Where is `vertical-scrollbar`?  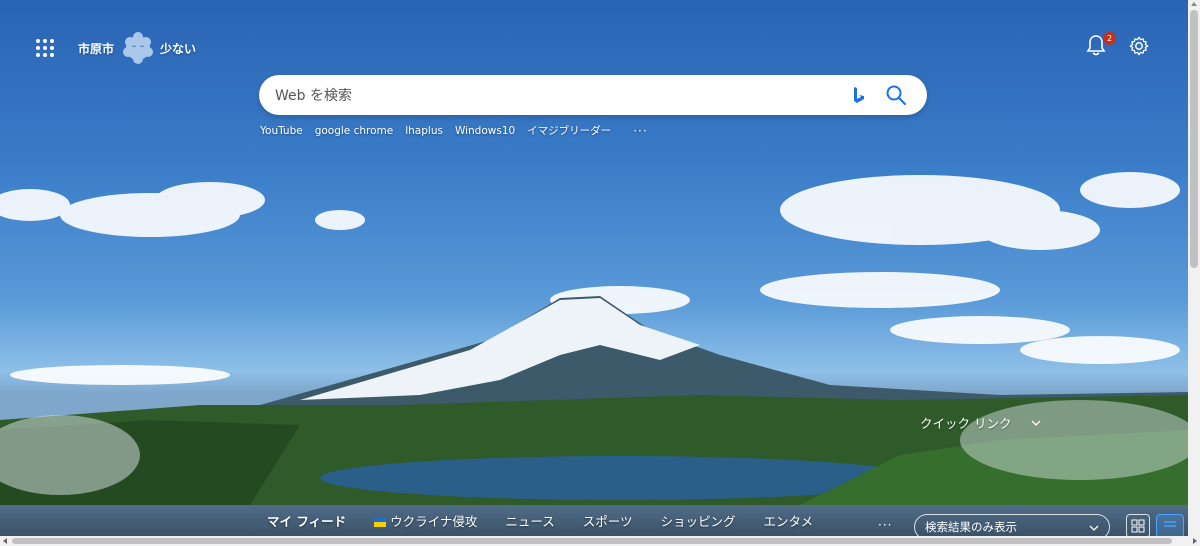 vertical-scrollbar is located at coordinates (1194, 268).